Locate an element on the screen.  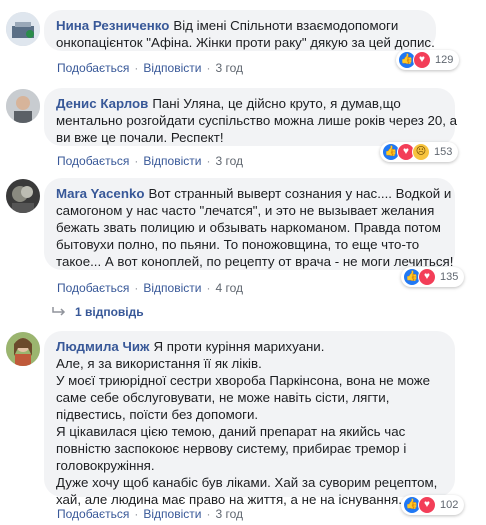
comment-text: головокружіння. is located at coordinates (105, 465).